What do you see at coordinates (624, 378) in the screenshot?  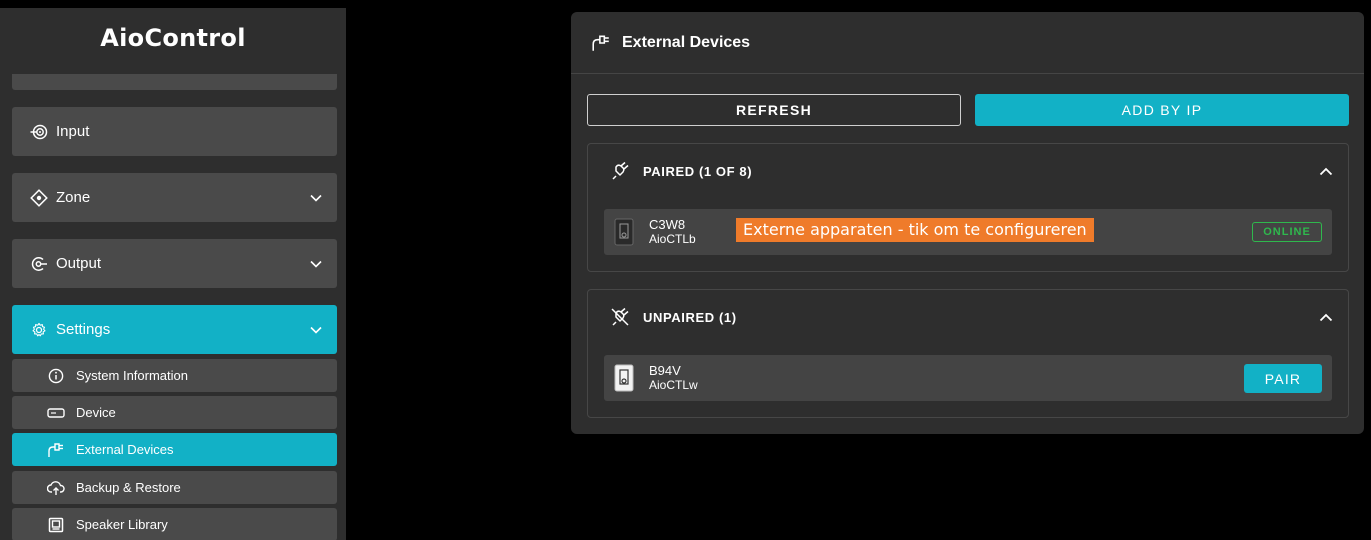 I see `device-thumbnail-white` at bounding box center [624, 378].